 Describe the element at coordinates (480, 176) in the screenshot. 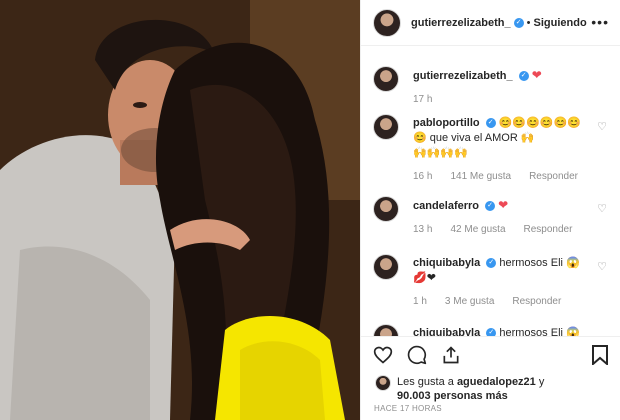

I see `comment-likes: 141 Me gusta` at that location.